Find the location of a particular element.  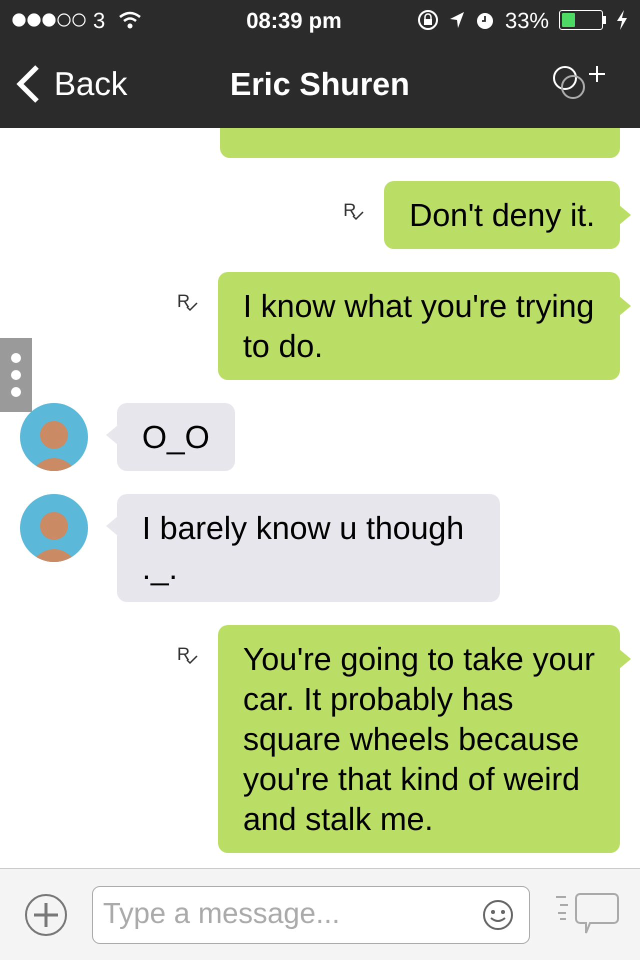

smiley-icon is located at coordinates (498, 914).